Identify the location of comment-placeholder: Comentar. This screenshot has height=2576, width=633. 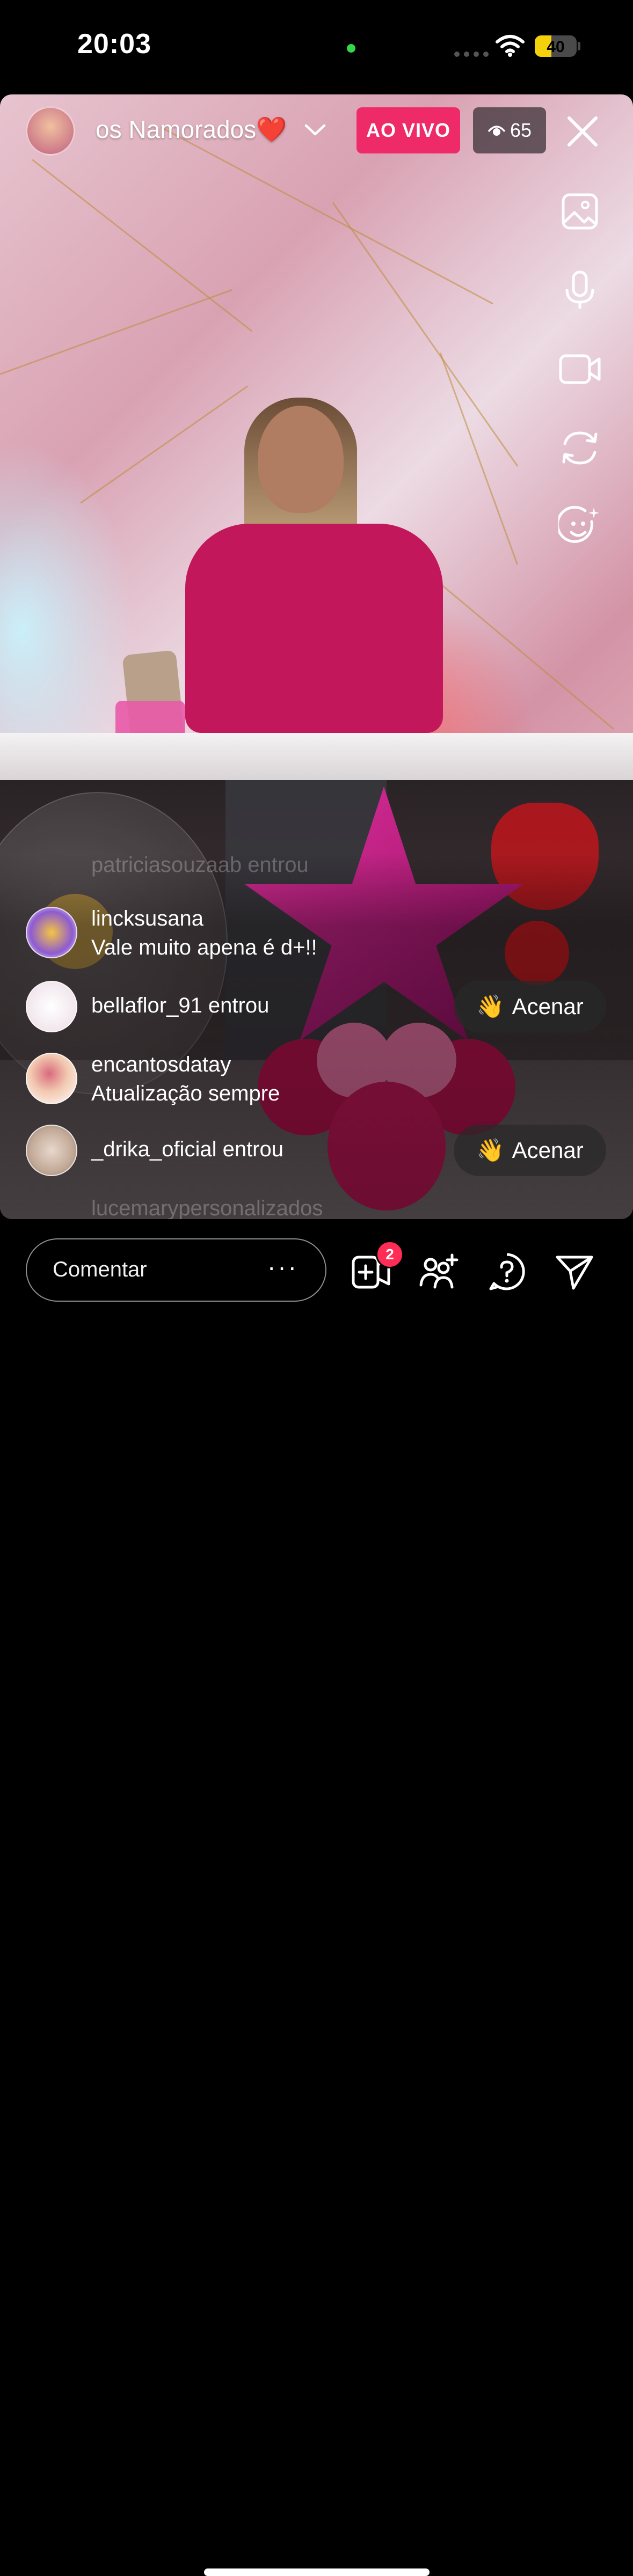
(100, 1269).